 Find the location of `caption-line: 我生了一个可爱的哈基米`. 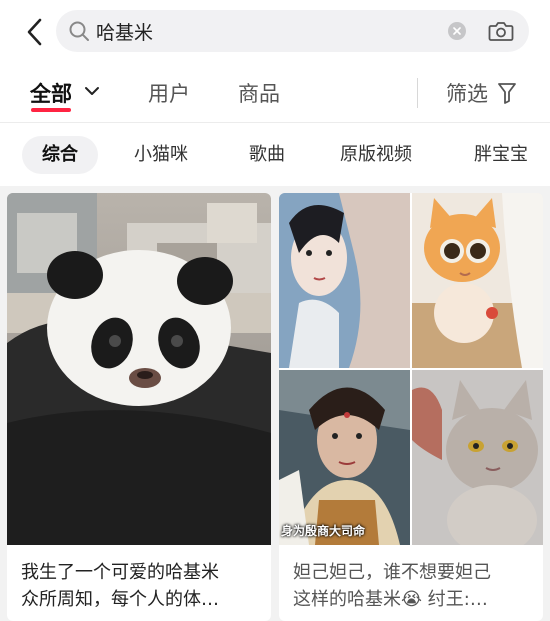

caption-line: 我生了一个可爱的哈基米 is located at coordinates (120, 572).